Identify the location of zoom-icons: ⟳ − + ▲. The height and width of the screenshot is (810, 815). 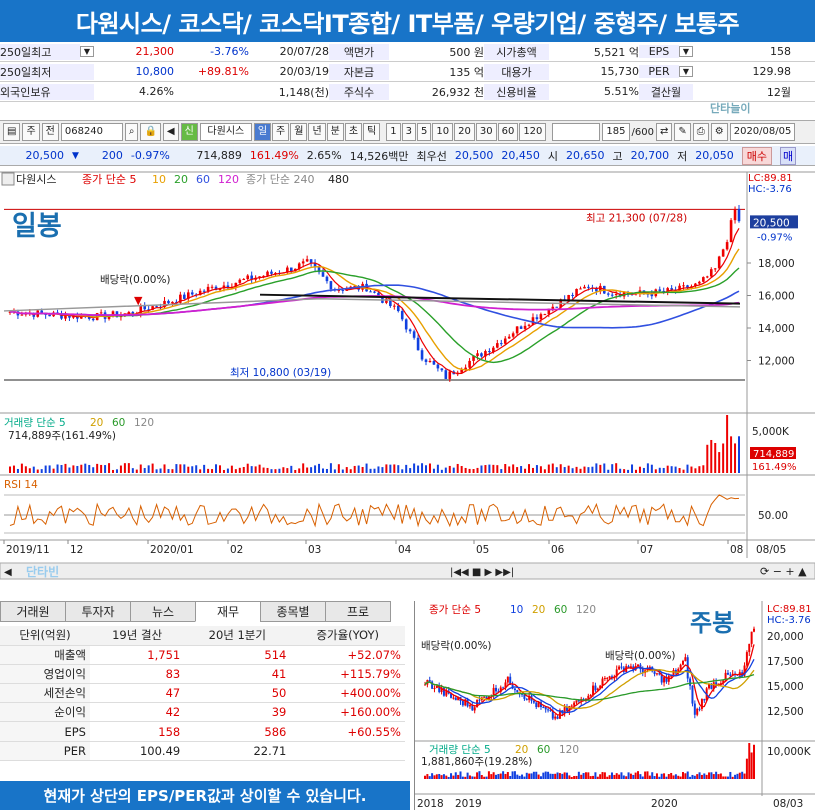
(783, 571).